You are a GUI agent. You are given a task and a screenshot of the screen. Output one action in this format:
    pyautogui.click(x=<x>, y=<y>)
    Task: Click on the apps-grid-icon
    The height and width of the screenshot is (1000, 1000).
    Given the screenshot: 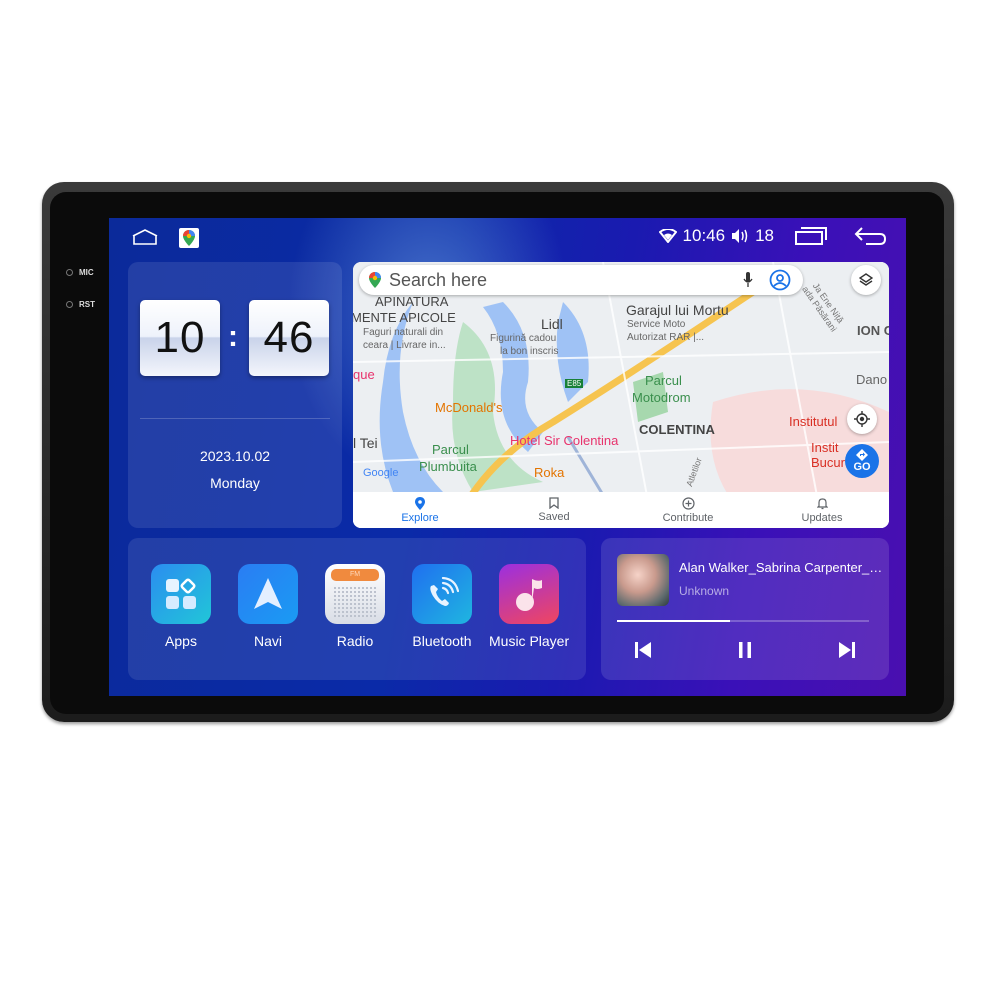 What is the action you would take?
    pyautogui.click(x=181, y=594)
    